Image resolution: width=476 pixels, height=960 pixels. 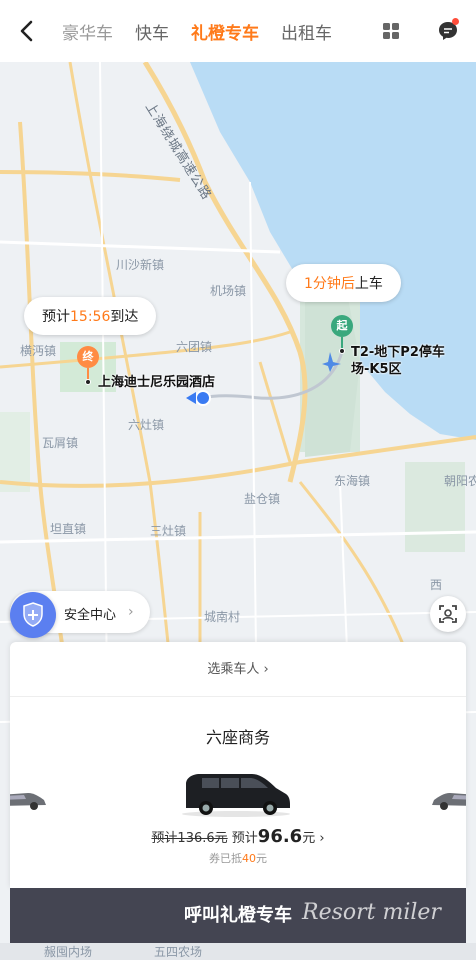 I want to click on map-label-bottom-left: 赧囤内场, so click(x=68, y=952).